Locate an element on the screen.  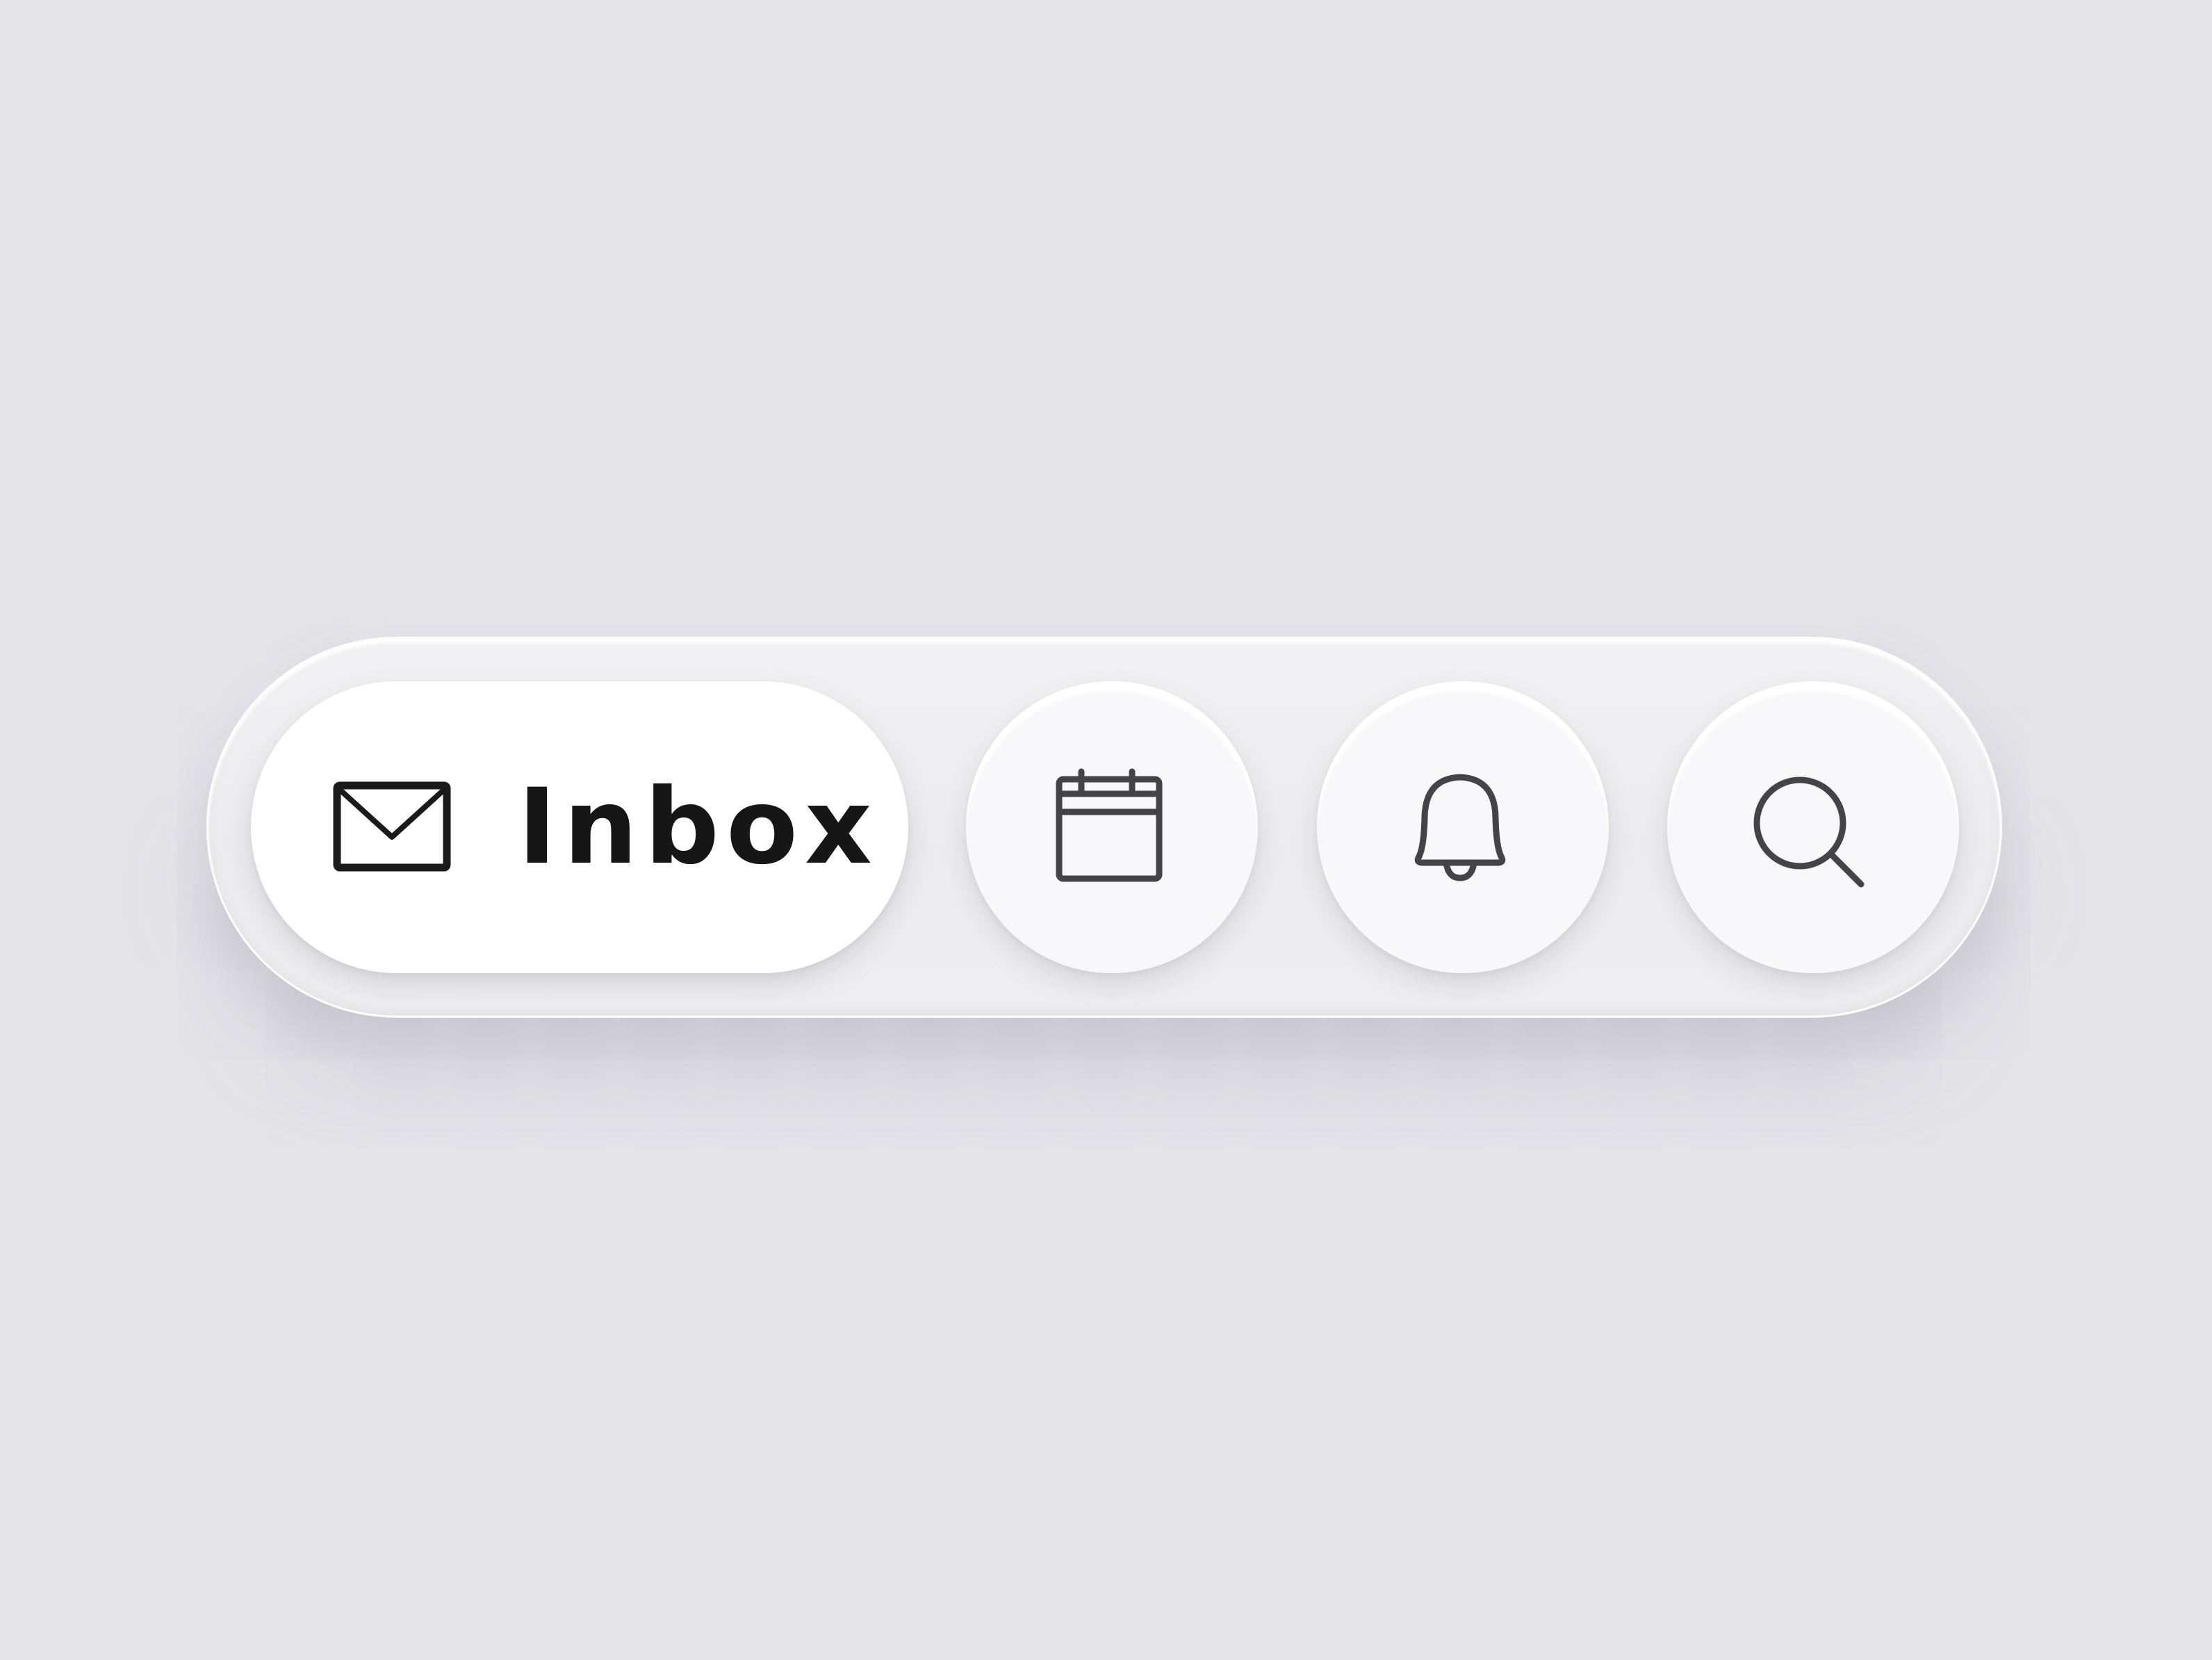
bell-button is located at coordinates (1463, 827).